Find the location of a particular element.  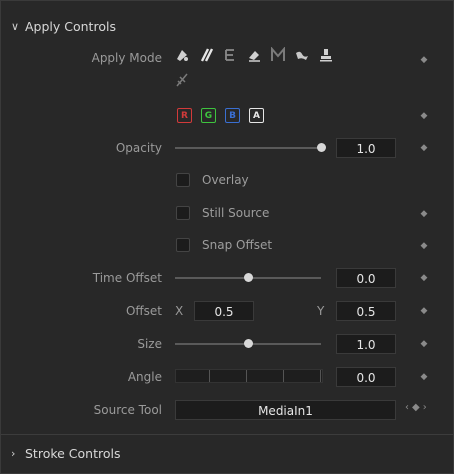

brush-mode-icon is located at coordinates (206, 55).